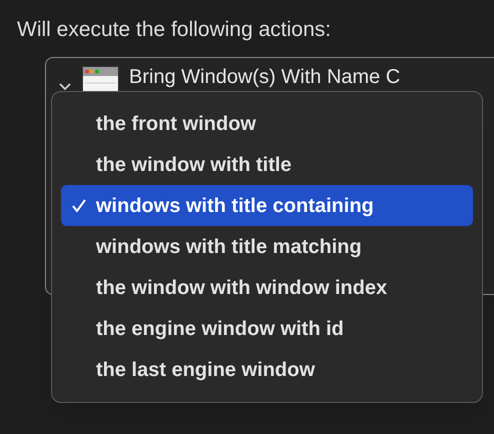  I want to click on menu-item: the window with title, so click(267, 164).